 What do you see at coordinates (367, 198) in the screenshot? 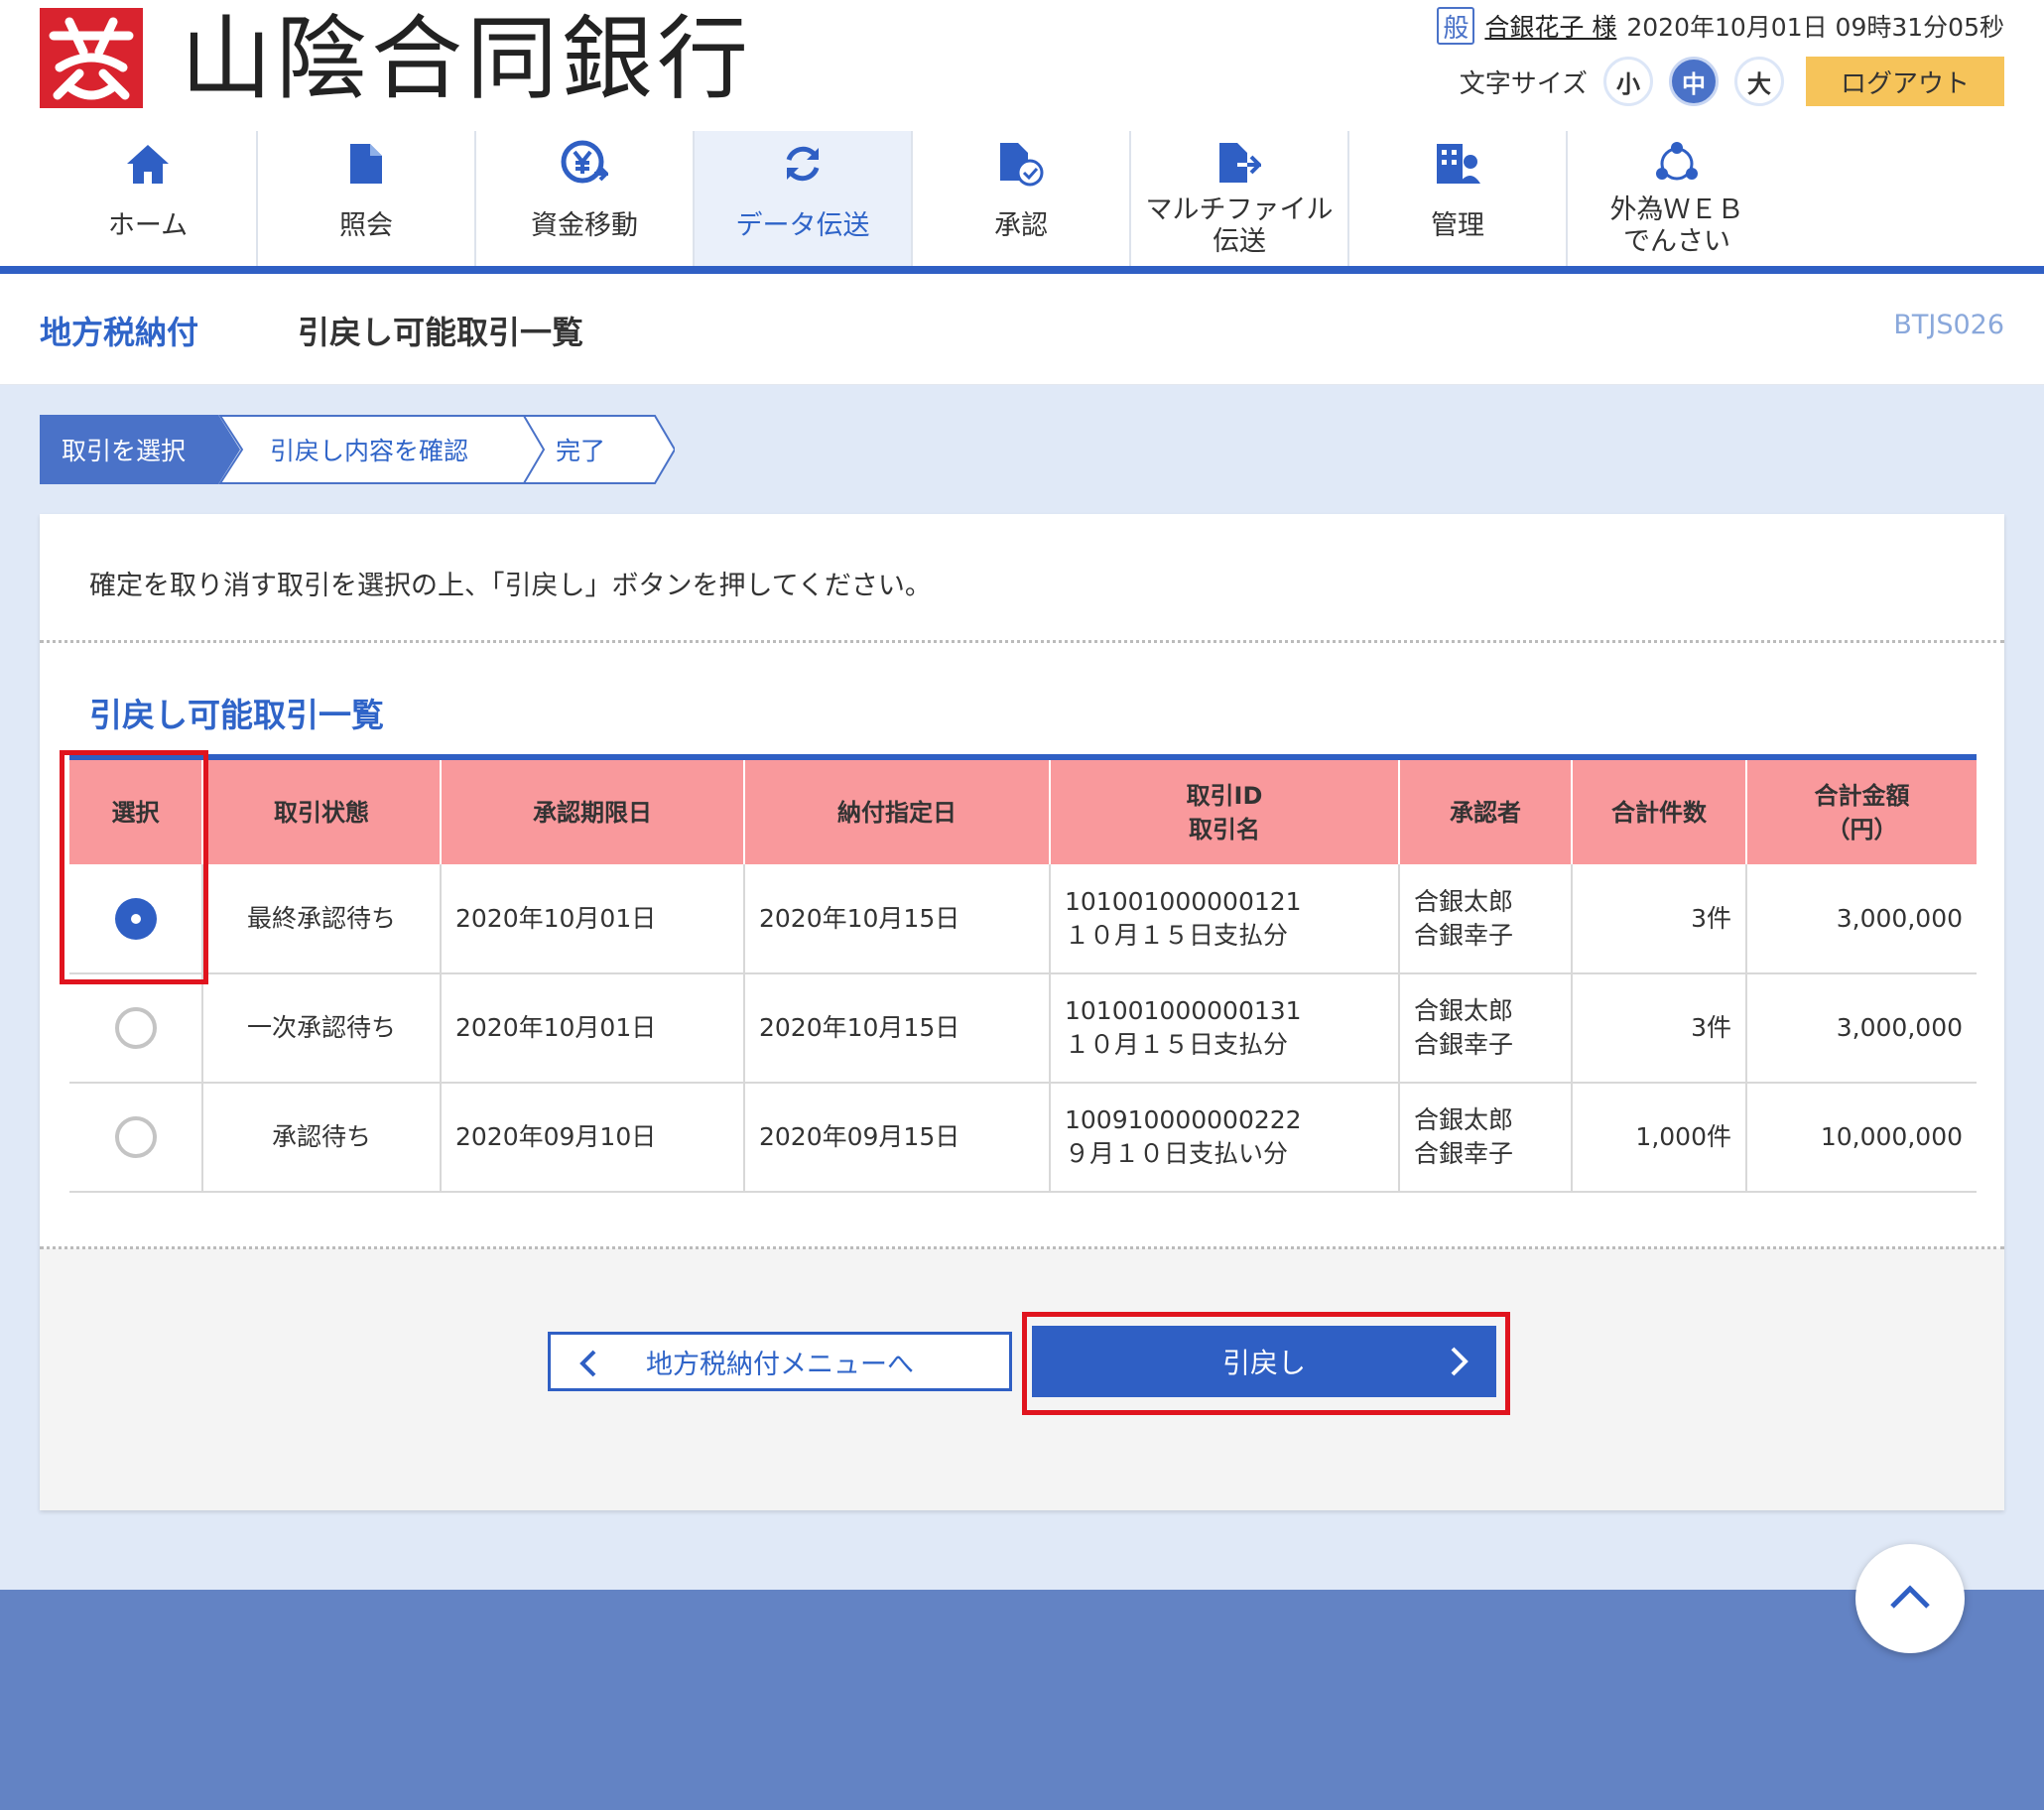
I see `nav-inquiry: 照会` at bounding box center [367, 198].